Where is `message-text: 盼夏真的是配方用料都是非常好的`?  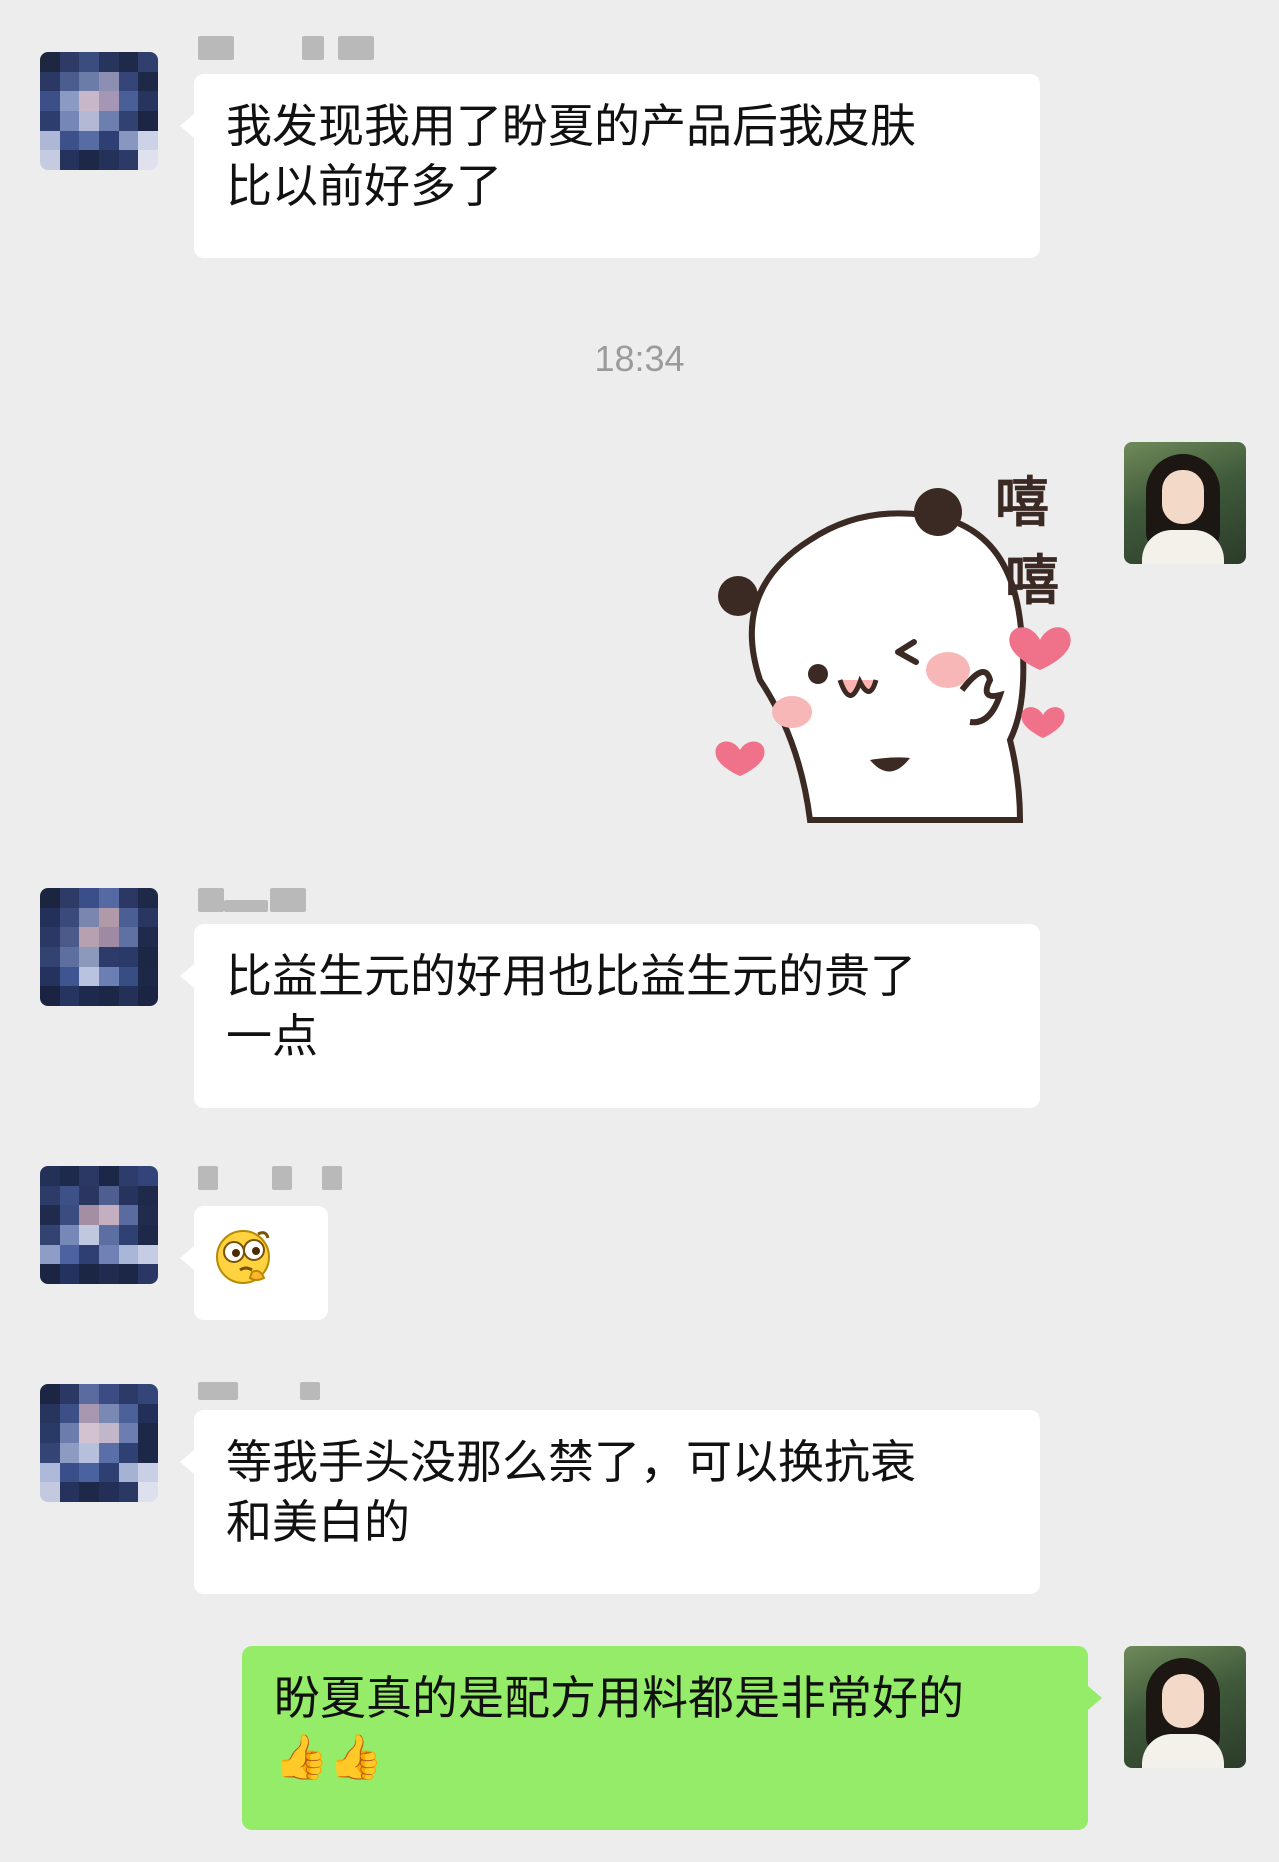 message-text: 盼夏真的是配方用料都是非常好的 is located at coordinates (619, 1698).